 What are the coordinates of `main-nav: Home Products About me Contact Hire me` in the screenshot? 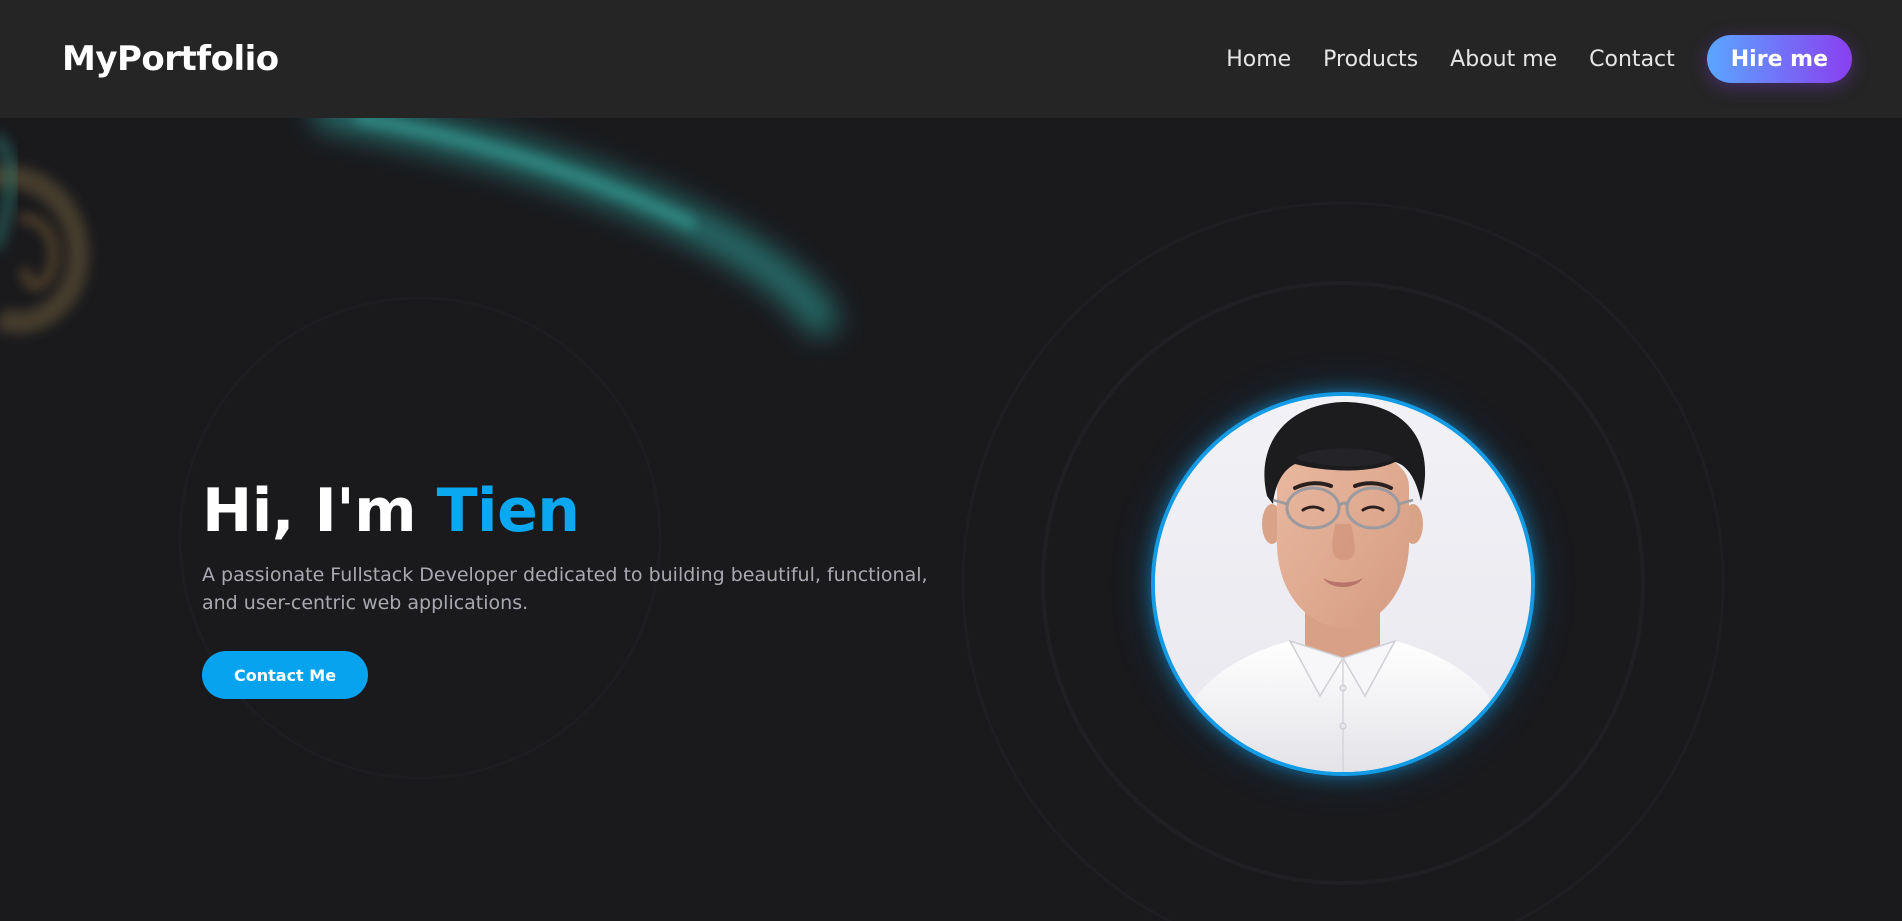 It's located at (1523, 59).